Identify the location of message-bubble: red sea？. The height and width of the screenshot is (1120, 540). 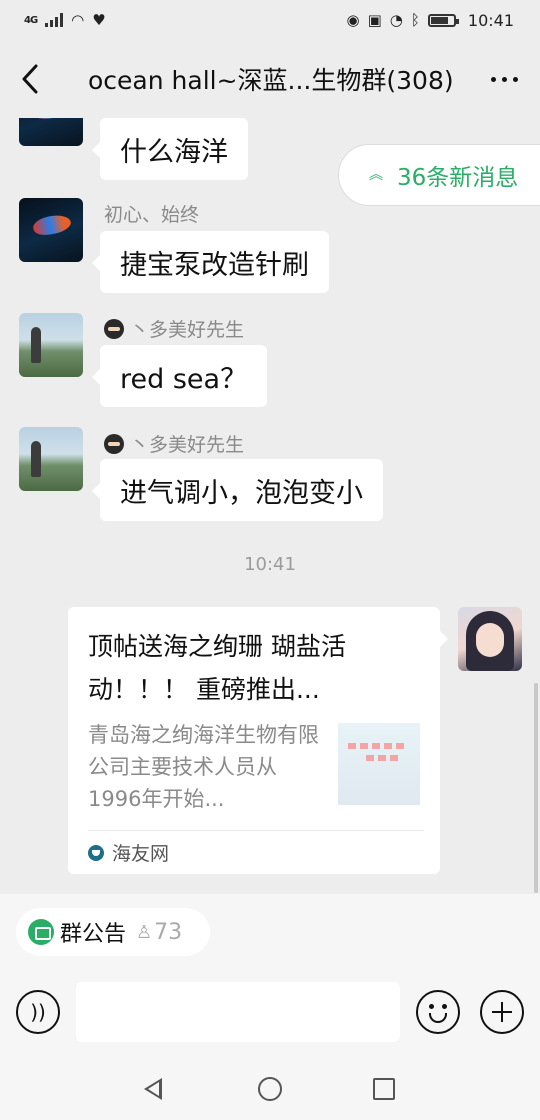
(179, 376).